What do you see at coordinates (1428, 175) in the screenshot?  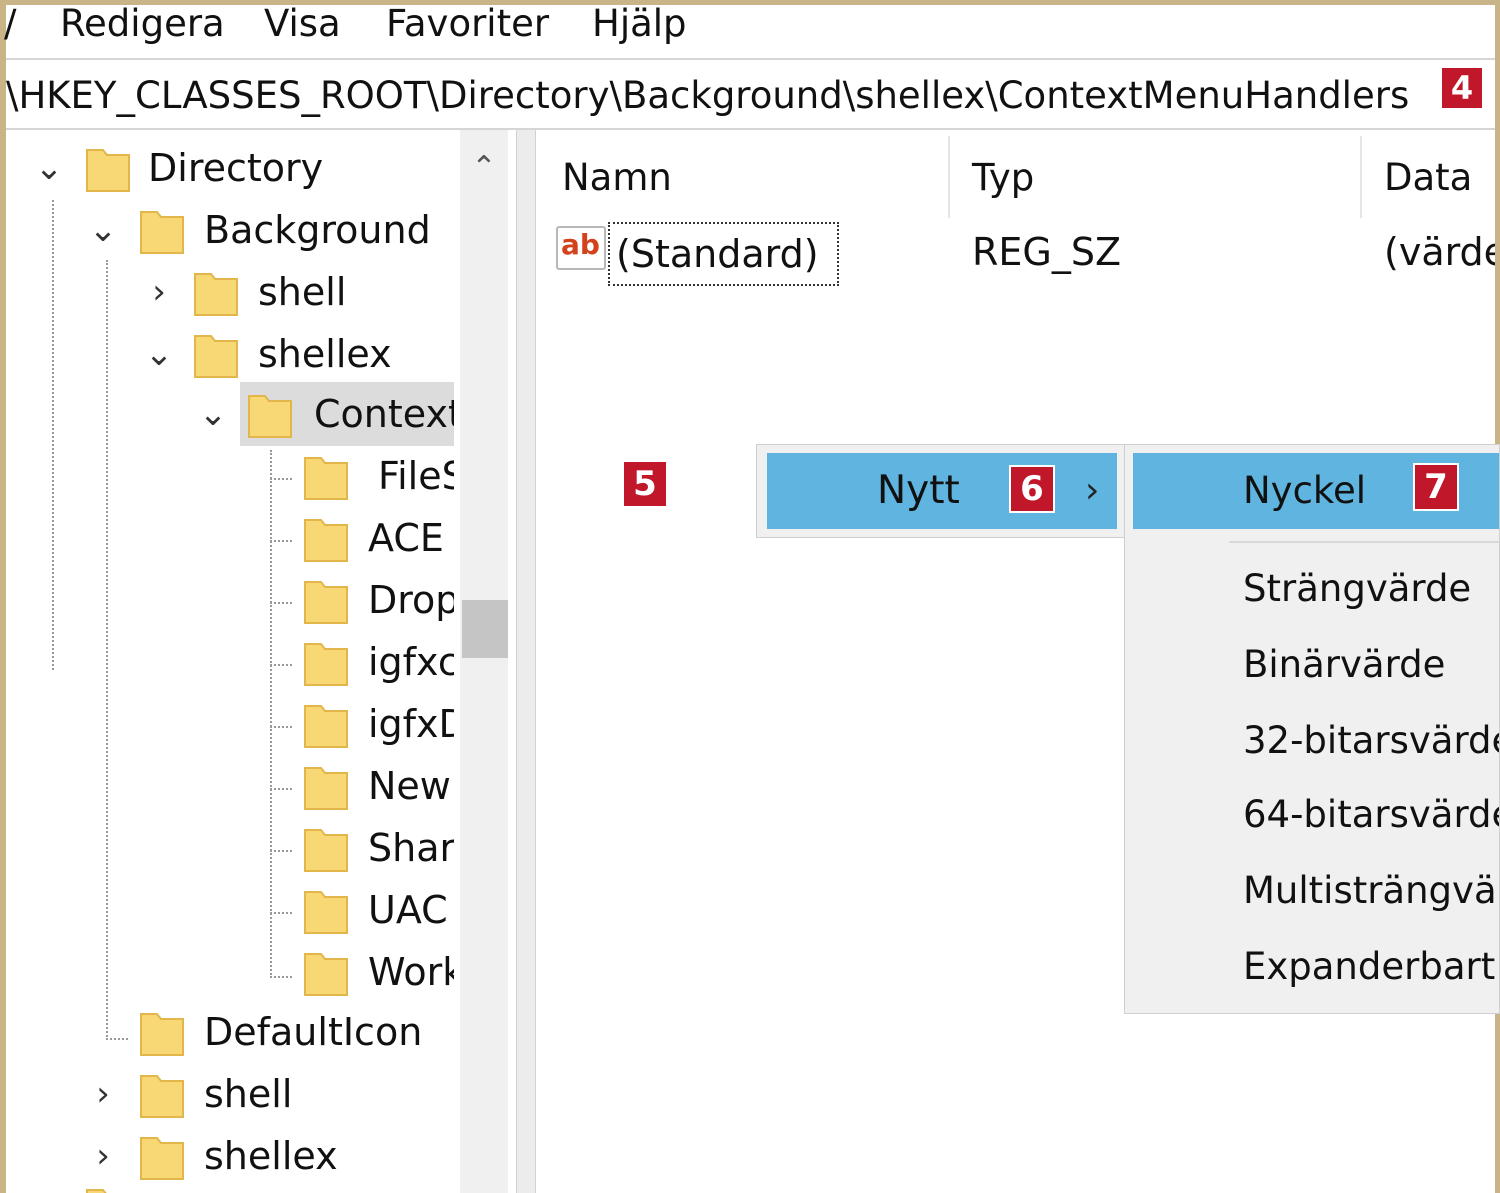 I see `column-header-data: Data` at bounding box center [1428, 175].